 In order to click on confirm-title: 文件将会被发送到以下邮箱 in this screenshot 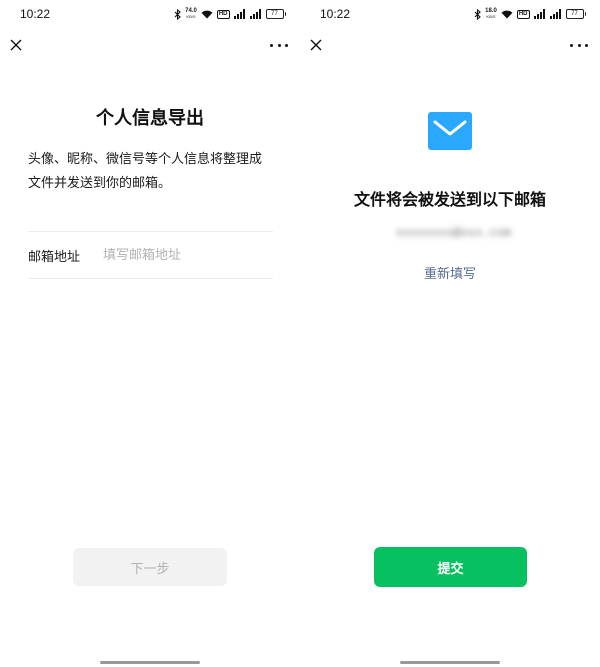, I will do `click(449, 199)`.